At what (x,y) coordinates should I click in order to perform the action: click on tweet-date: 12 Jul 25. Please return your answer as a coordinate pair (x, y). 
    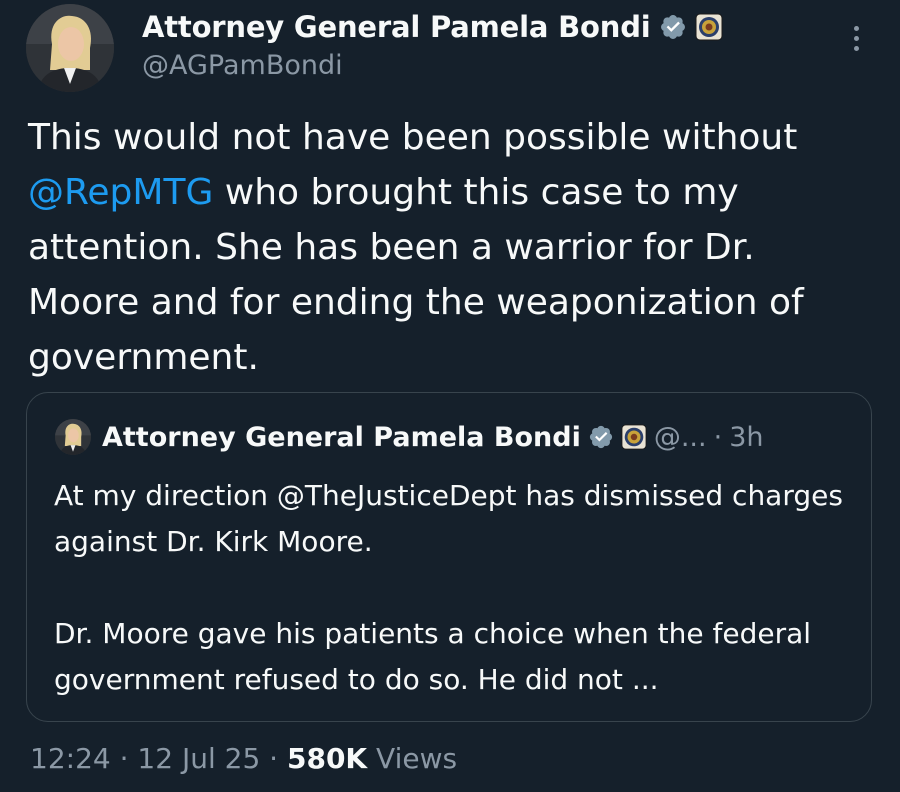
    Looking at the image, I should click on (198, 758).